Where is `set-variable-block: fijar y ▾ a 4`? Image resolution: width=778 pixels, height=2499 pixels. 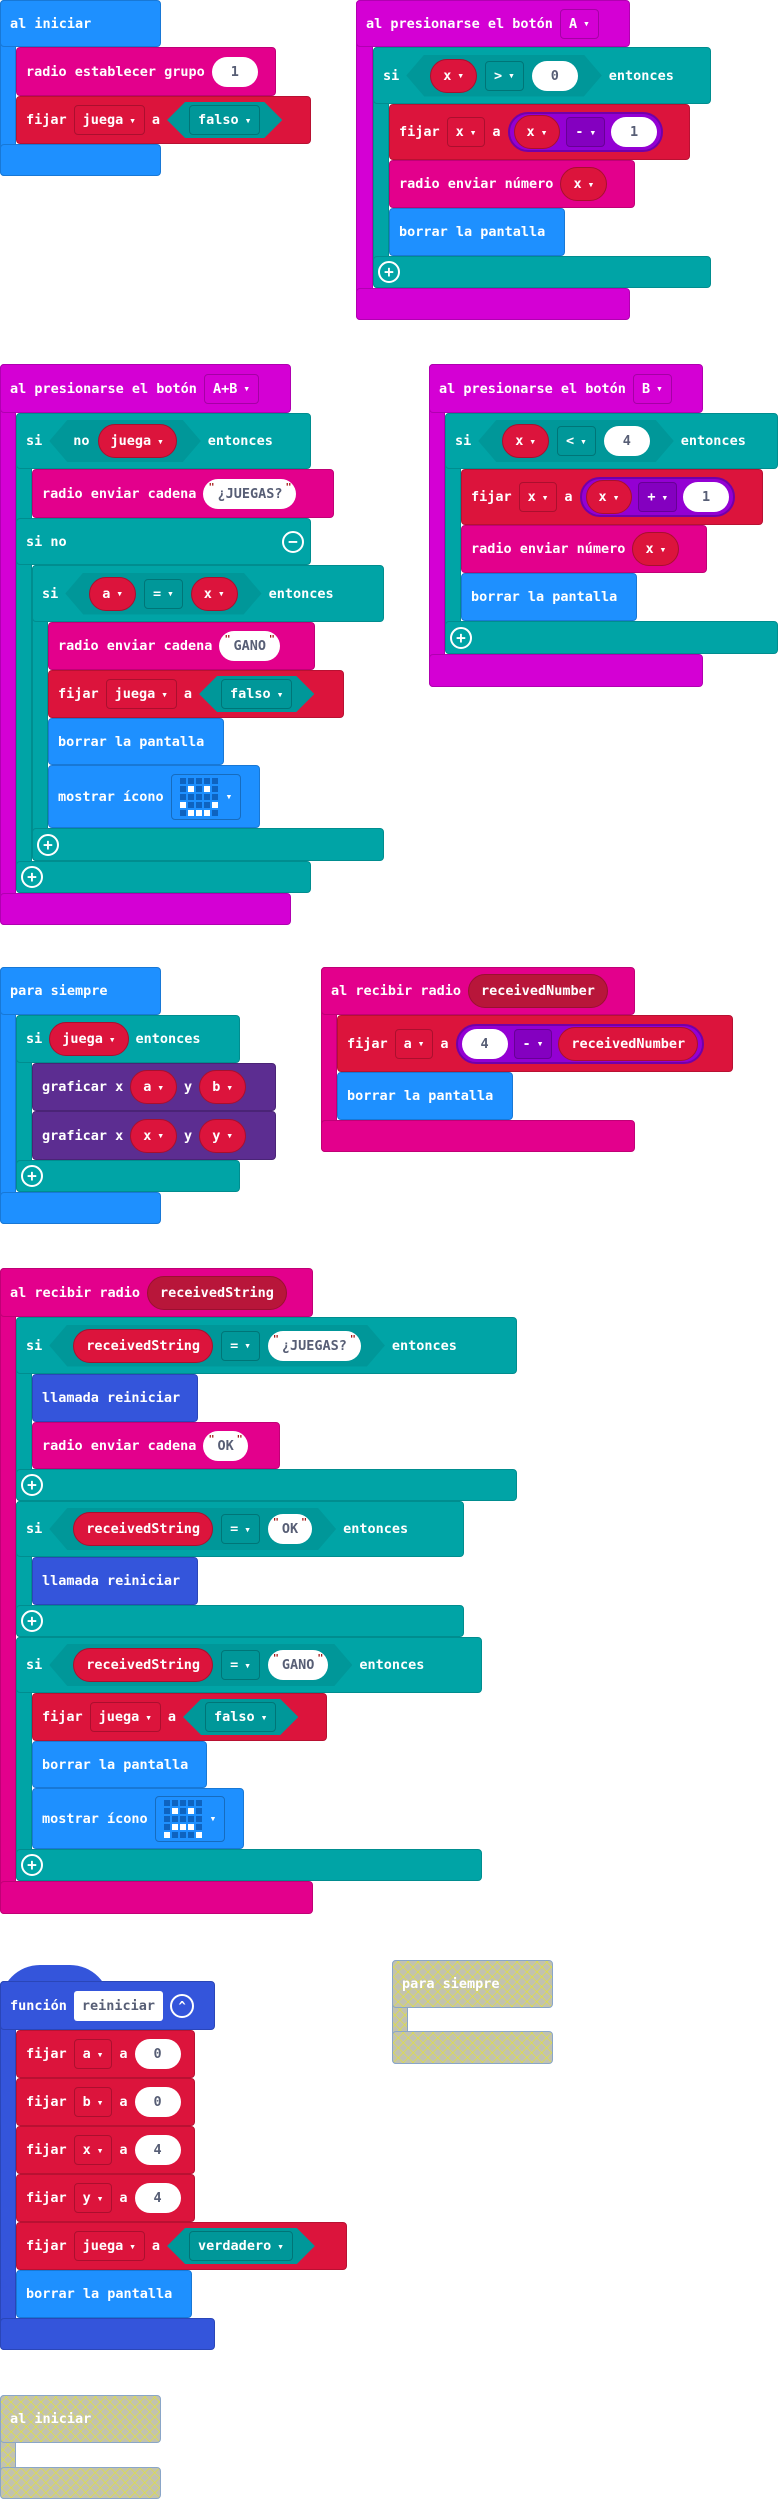 set-variable-block: fijar y ▾ a 4 is located at coordinates (105, 2198).